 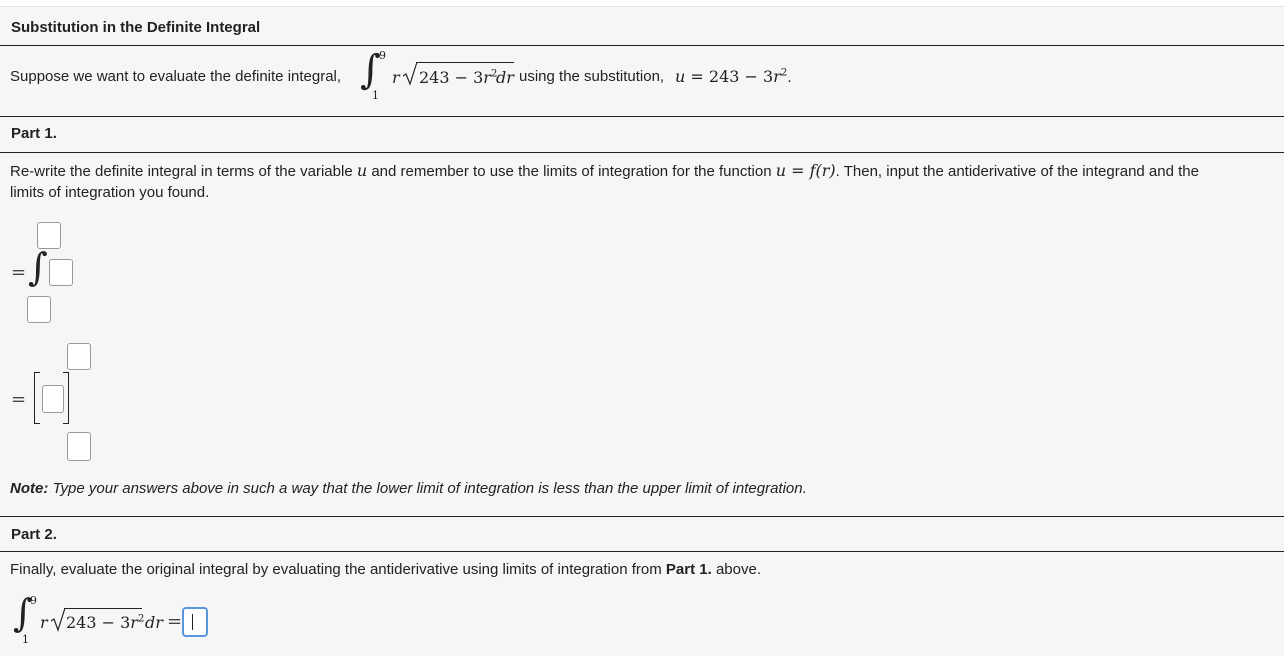 What do you see at coordinates (34, 133) in the screenshot?
I see `part1-heading: Part 1.` at bounding box center [34, 133].